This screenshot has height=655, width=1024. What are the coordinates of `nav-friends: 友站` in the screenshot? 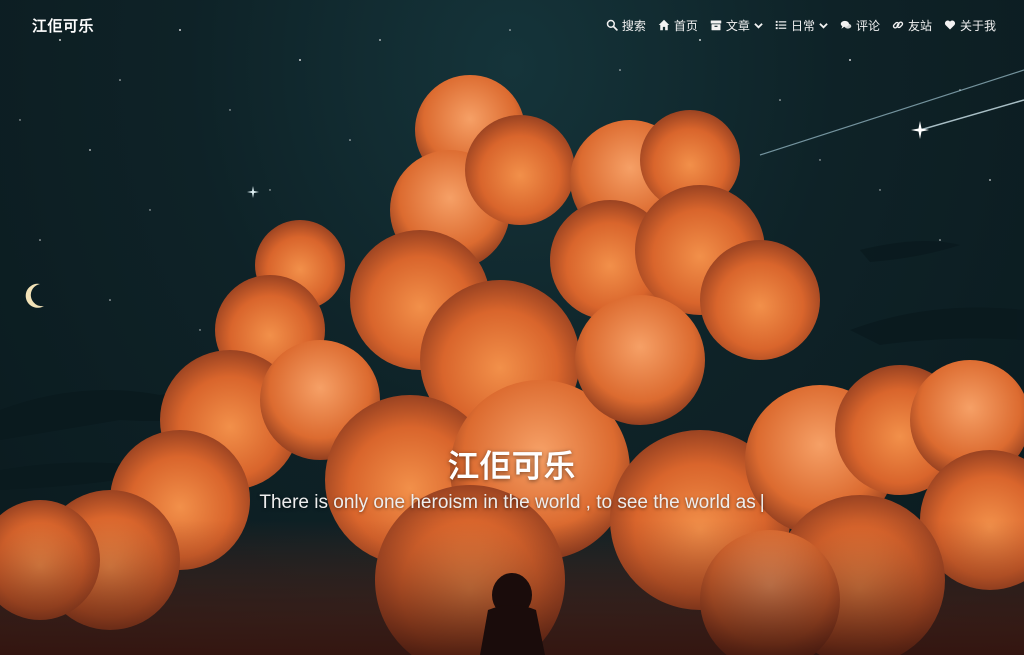 It's located at (912, 25).